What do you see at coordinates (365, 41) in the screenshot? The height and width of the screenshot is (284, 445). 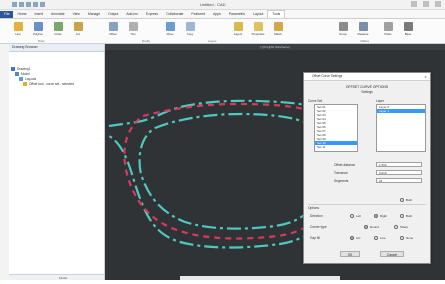 I see `ribbon-group-utilities: Utilities` at bounding box center [365, 41].